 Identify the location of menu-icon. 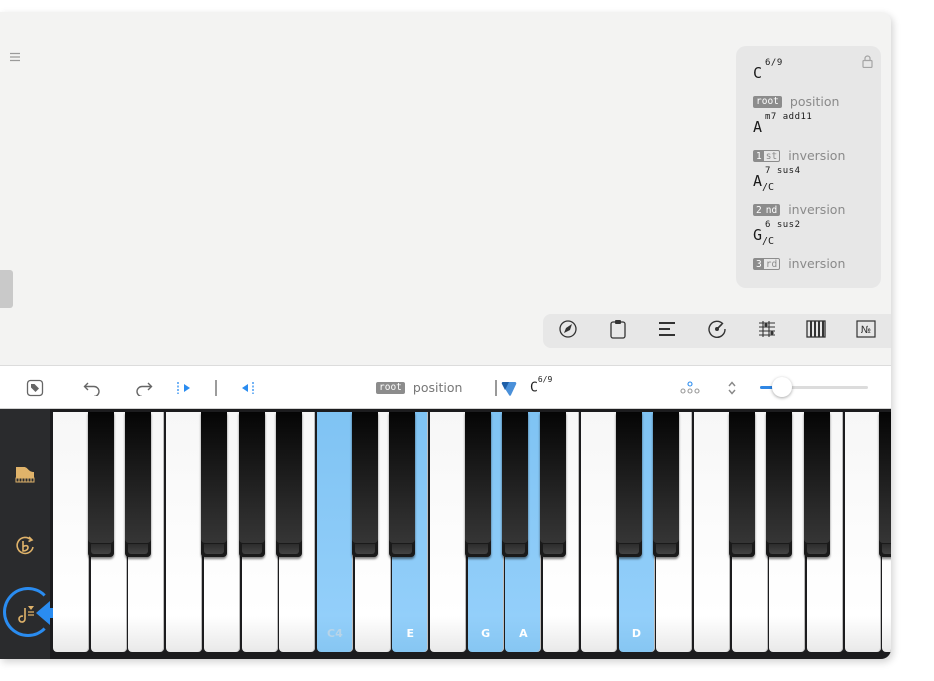
(15, 57).